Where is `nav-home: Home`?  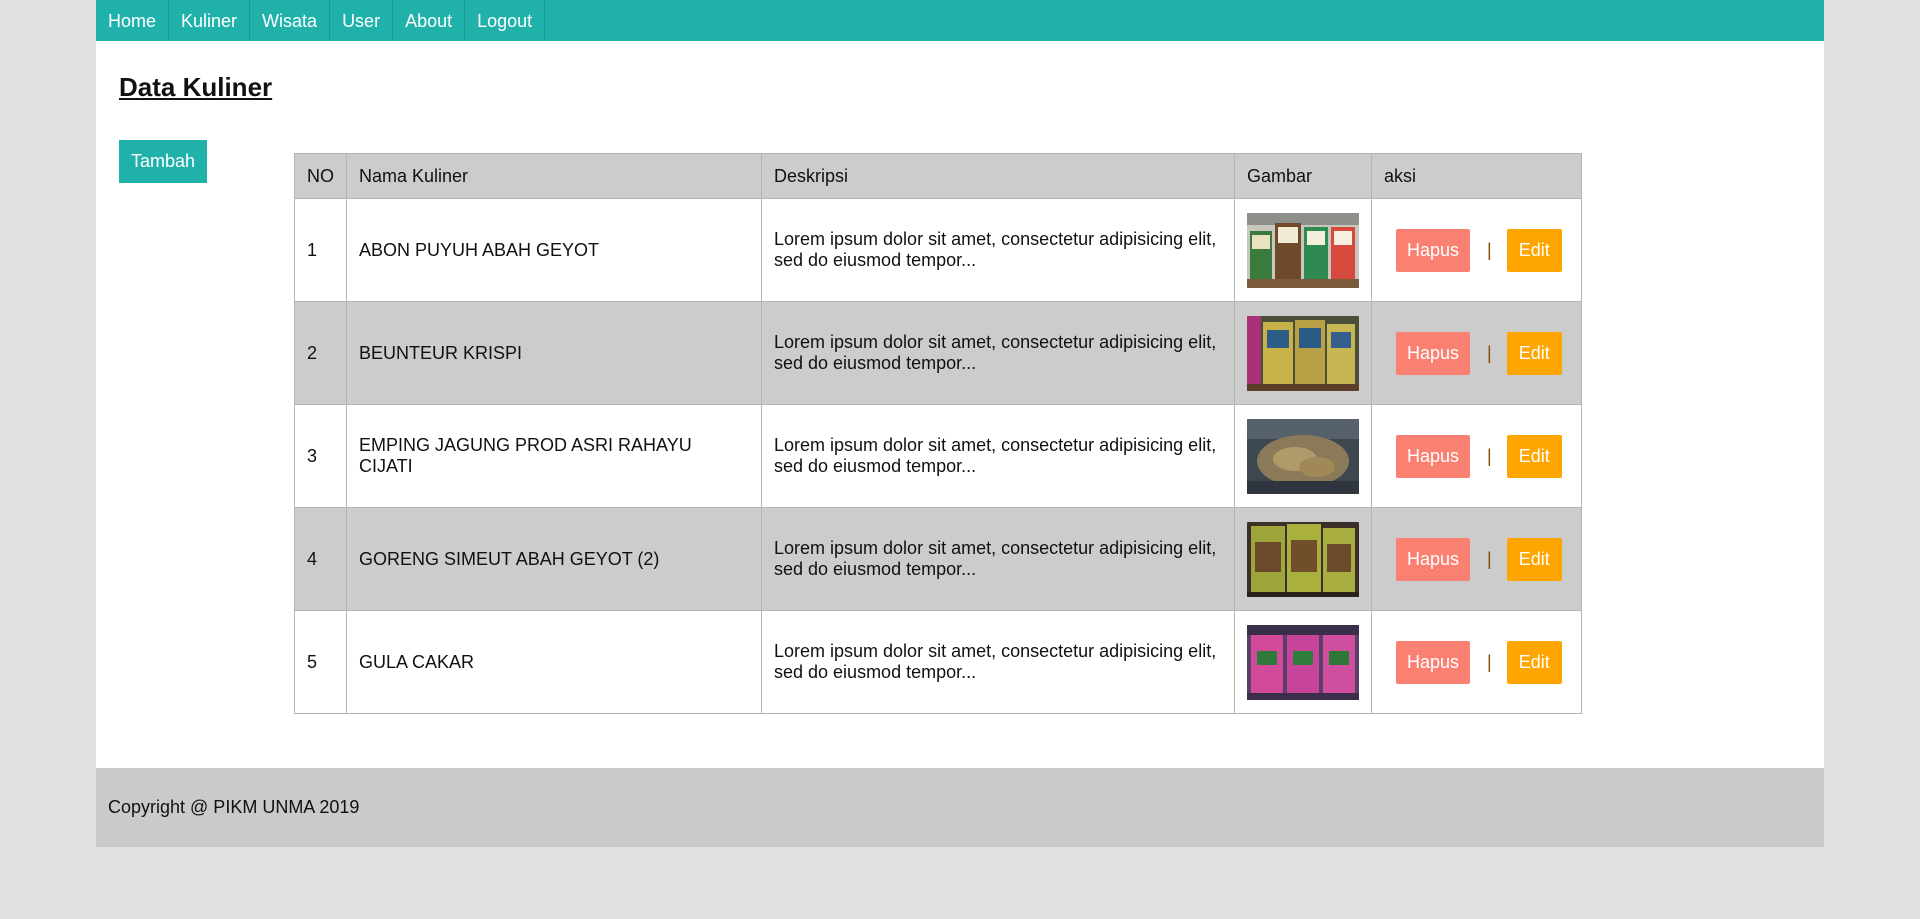
nav-home: Home is located at coordinates (133, 20).